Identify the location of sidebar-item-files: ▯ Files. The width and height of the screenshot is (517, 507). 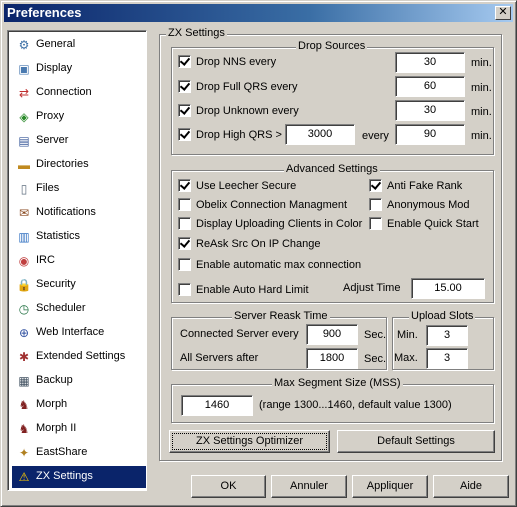
(79, 189).